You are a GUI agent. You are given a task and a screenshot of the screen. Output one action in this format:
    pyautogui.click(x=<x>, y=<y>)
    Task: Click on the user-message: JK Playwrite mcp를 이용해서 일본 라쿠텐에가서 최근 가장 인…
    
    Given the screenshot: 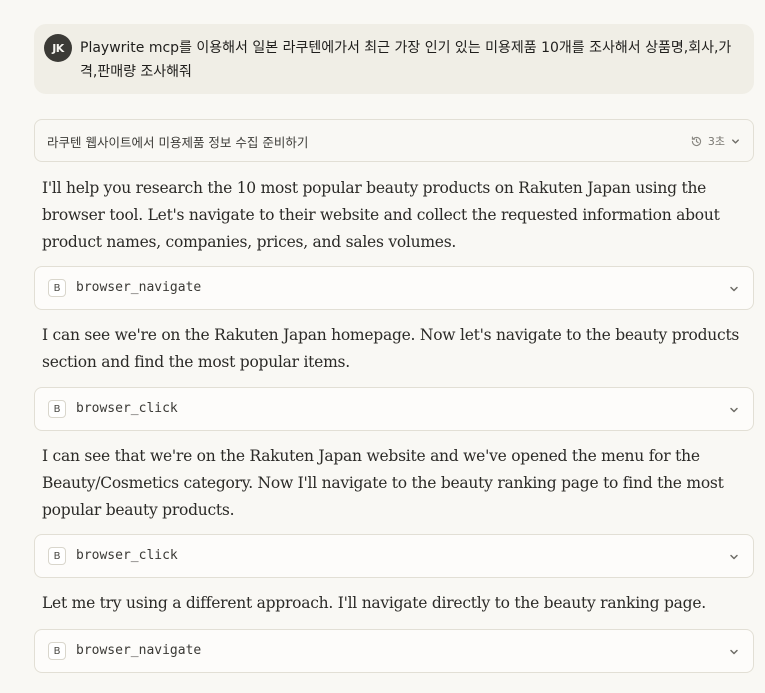 What is the action you would take?
    pyautogui.click(x=394, y=59)
    